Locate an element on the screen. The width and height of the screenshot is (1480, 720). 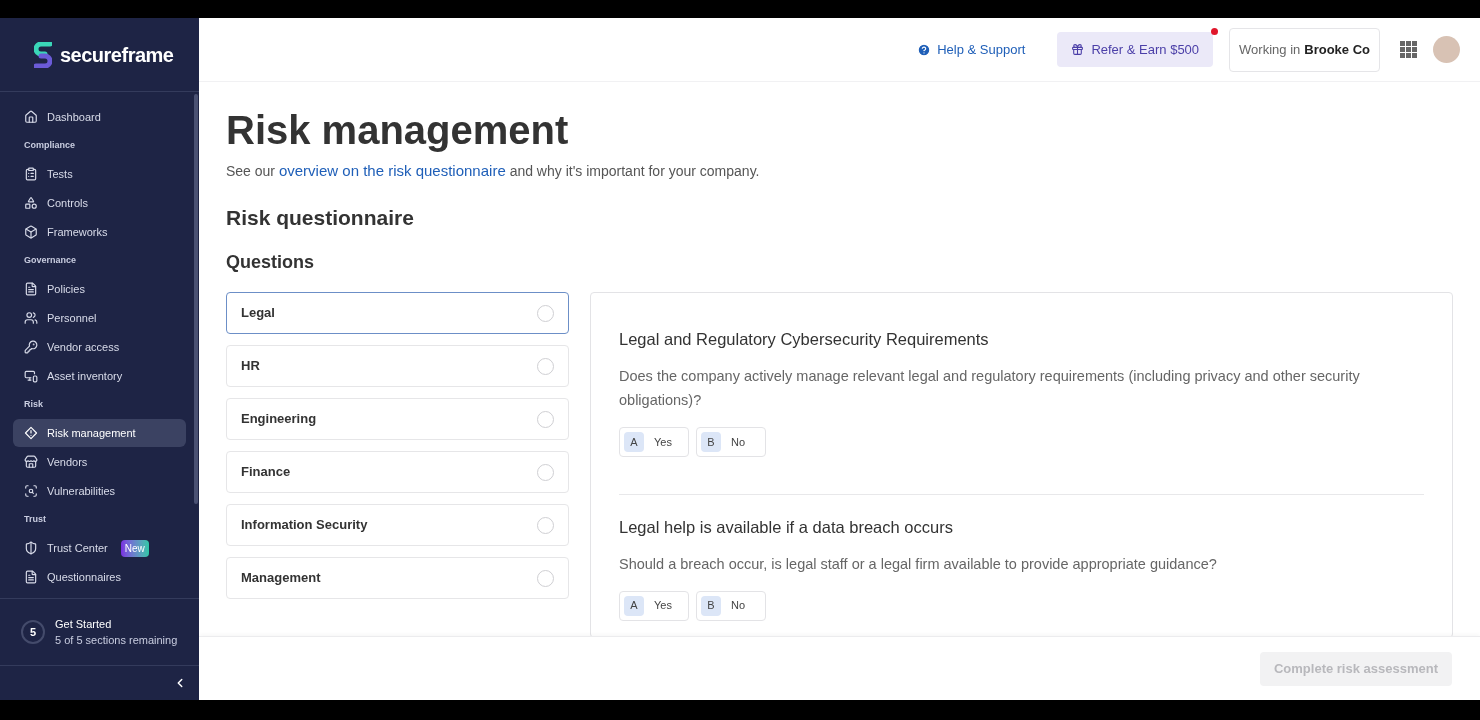
shapes-icon is located at coordinates (31, 203).